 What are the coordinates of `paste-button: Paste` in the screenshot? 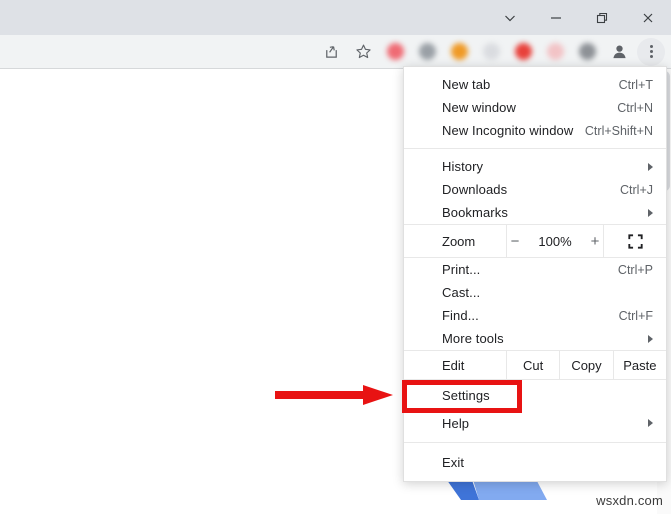 It's located at (639, 365).